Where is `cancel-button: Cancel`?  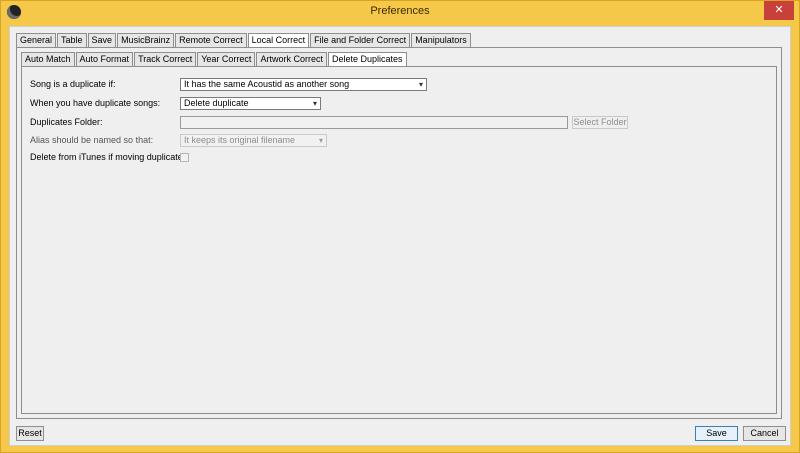 cancel-button: Cancel is located at coordinates (764, 433).